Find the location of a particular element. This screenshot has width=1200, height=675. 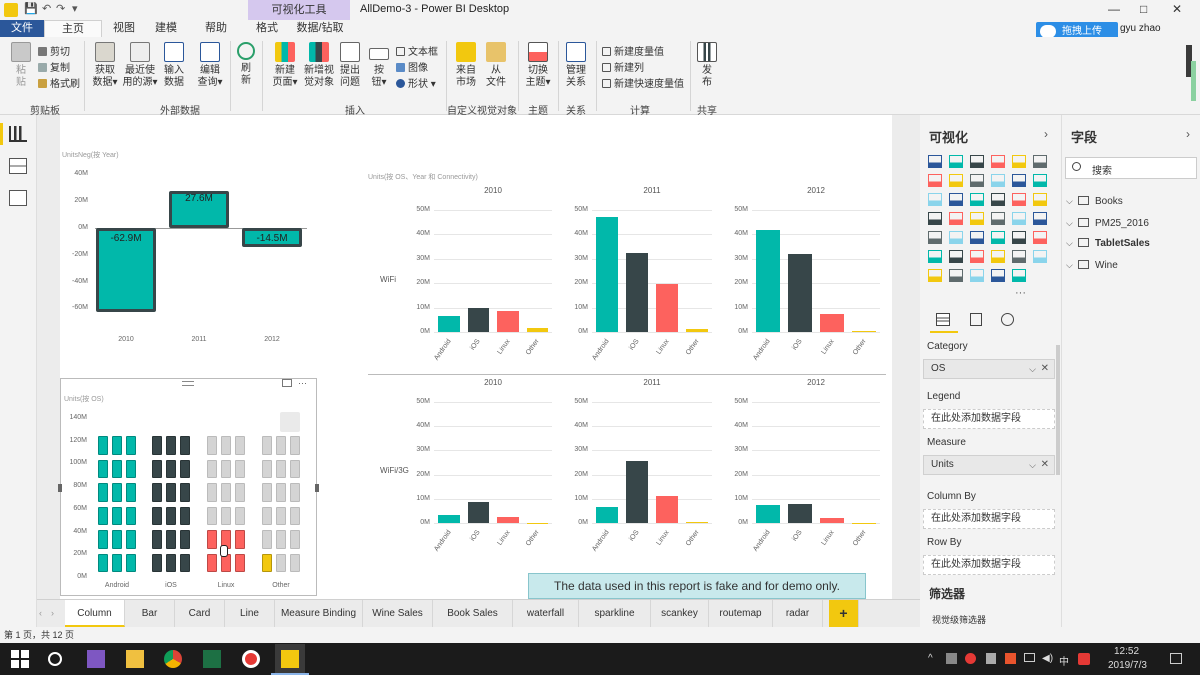

decomposition-tree-visual-icon is located at coordinates (956, 256).